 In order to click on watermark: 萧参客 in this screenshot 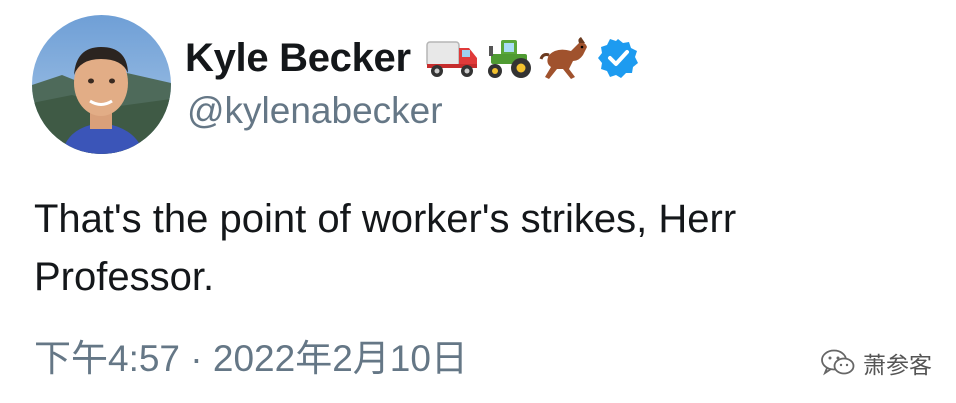, I will do `click(876, 363)`.